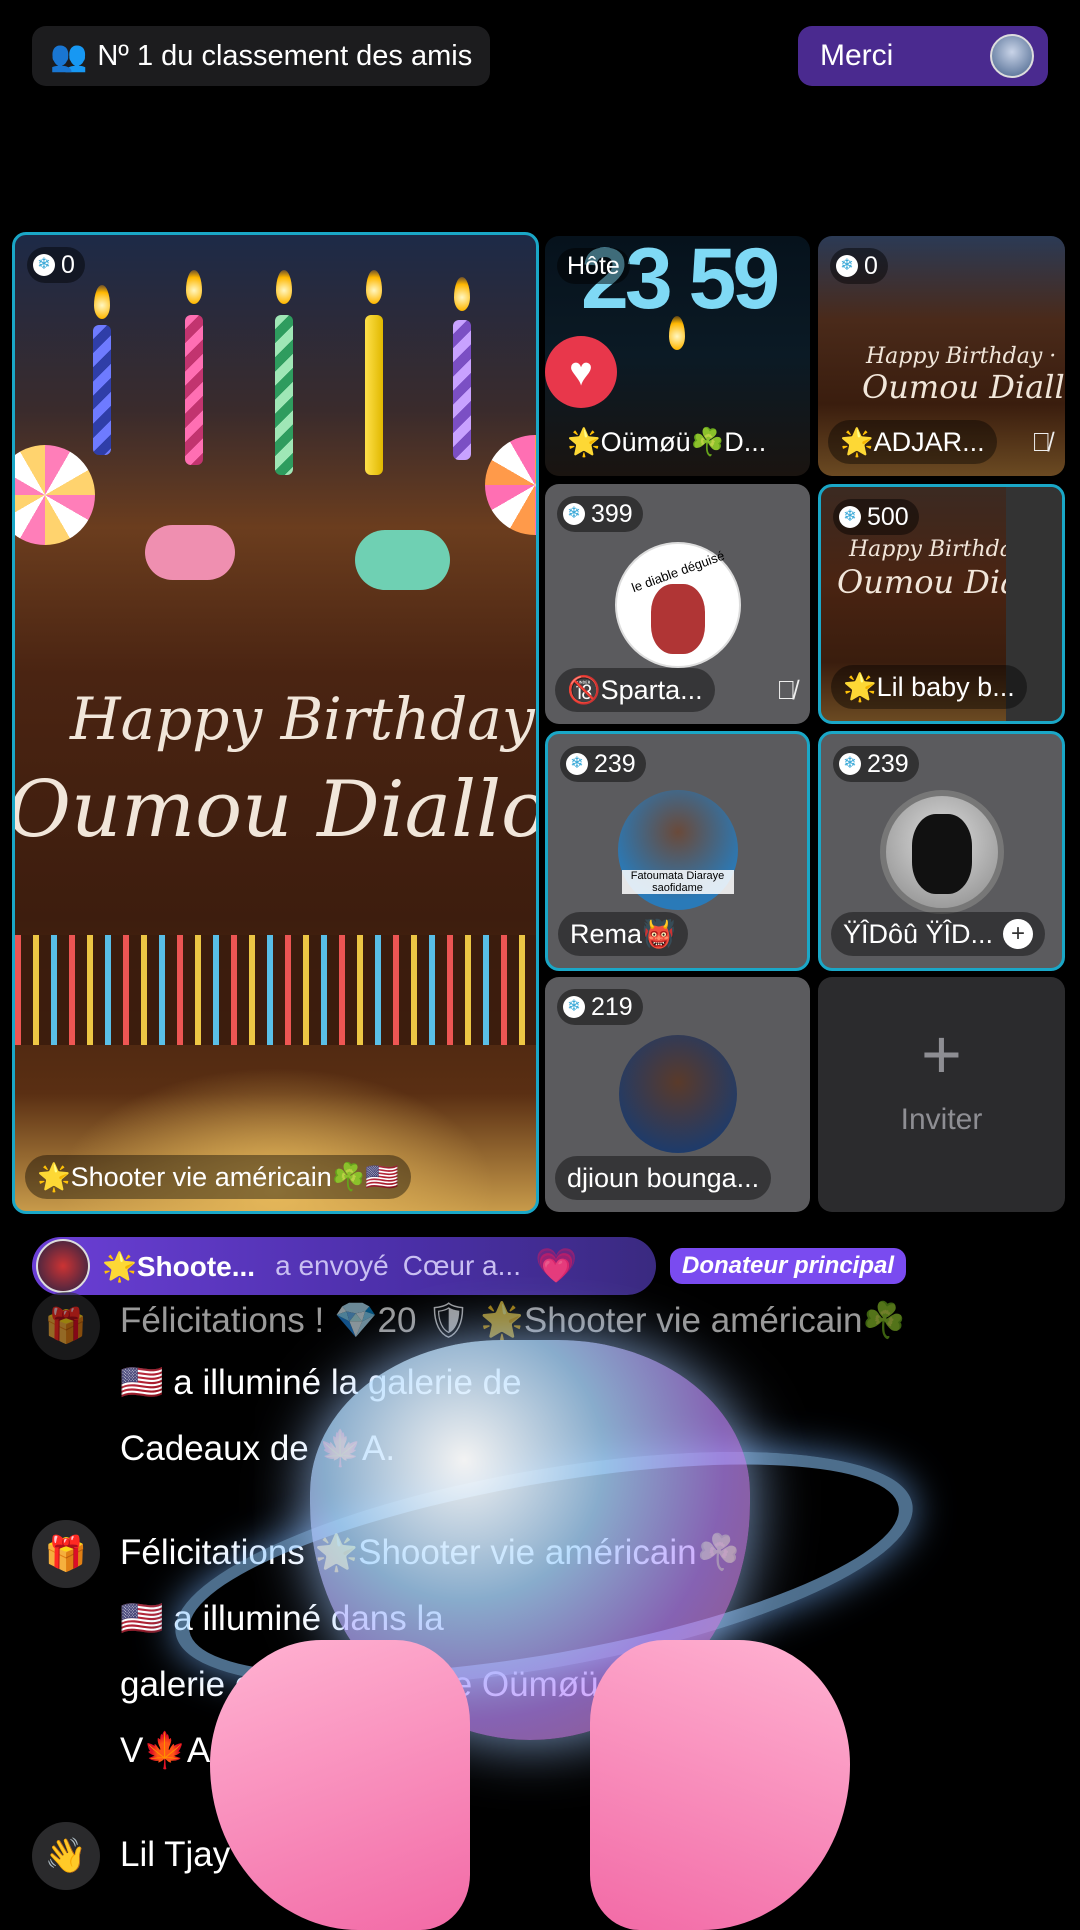 This screenshot has width=1080, height=1930. Describe the element at coordinates (888, 516) in the screenshot. I see `gem-count: 500` at that location.